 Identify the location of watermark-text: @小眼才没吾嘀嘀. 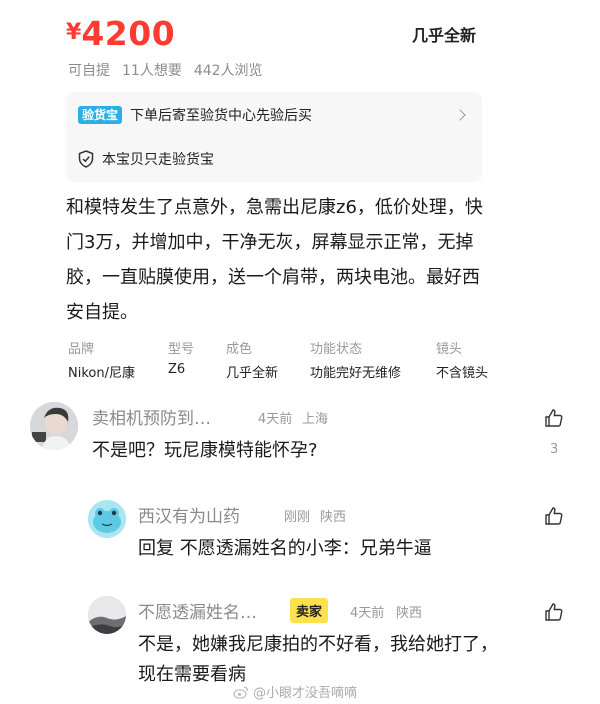
(305, 693).